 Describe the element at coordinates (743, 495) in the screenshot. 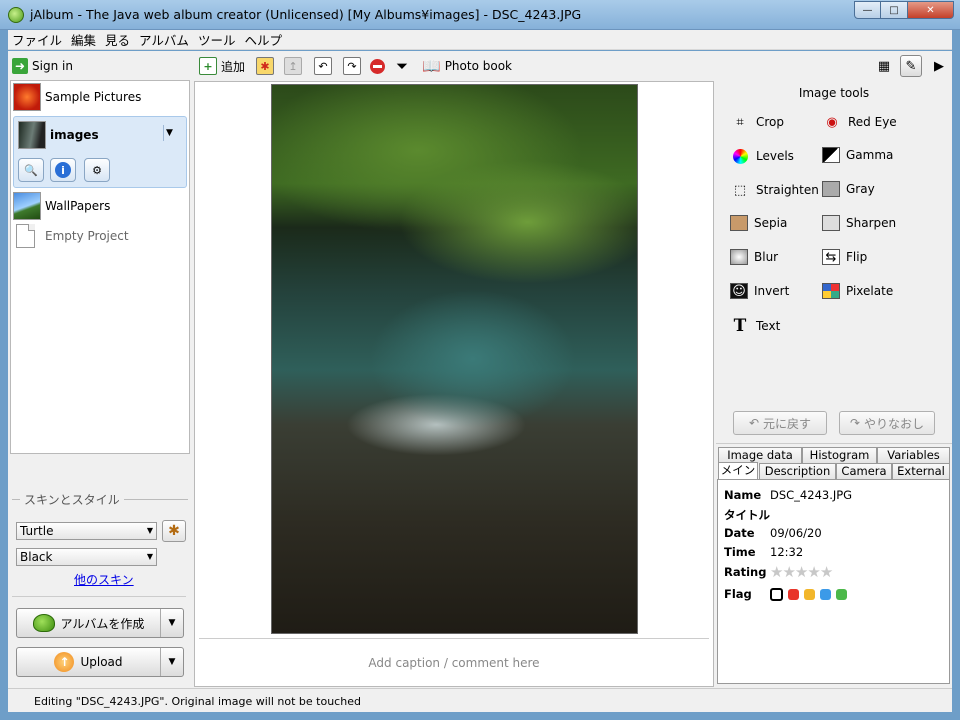

I see `name-label: Name` at that location.